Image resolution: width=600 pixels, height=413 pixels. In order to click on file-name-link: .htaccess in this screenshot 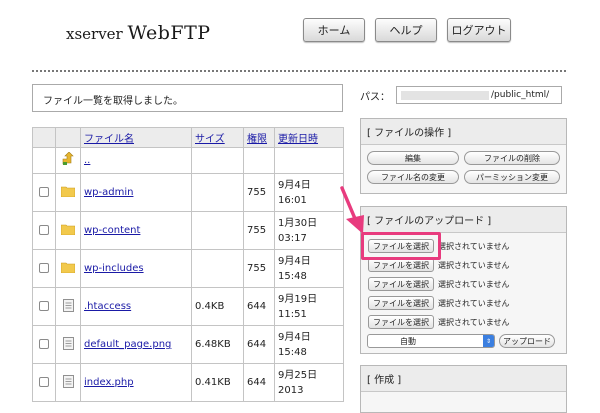, I will do `click(107, 306)`.